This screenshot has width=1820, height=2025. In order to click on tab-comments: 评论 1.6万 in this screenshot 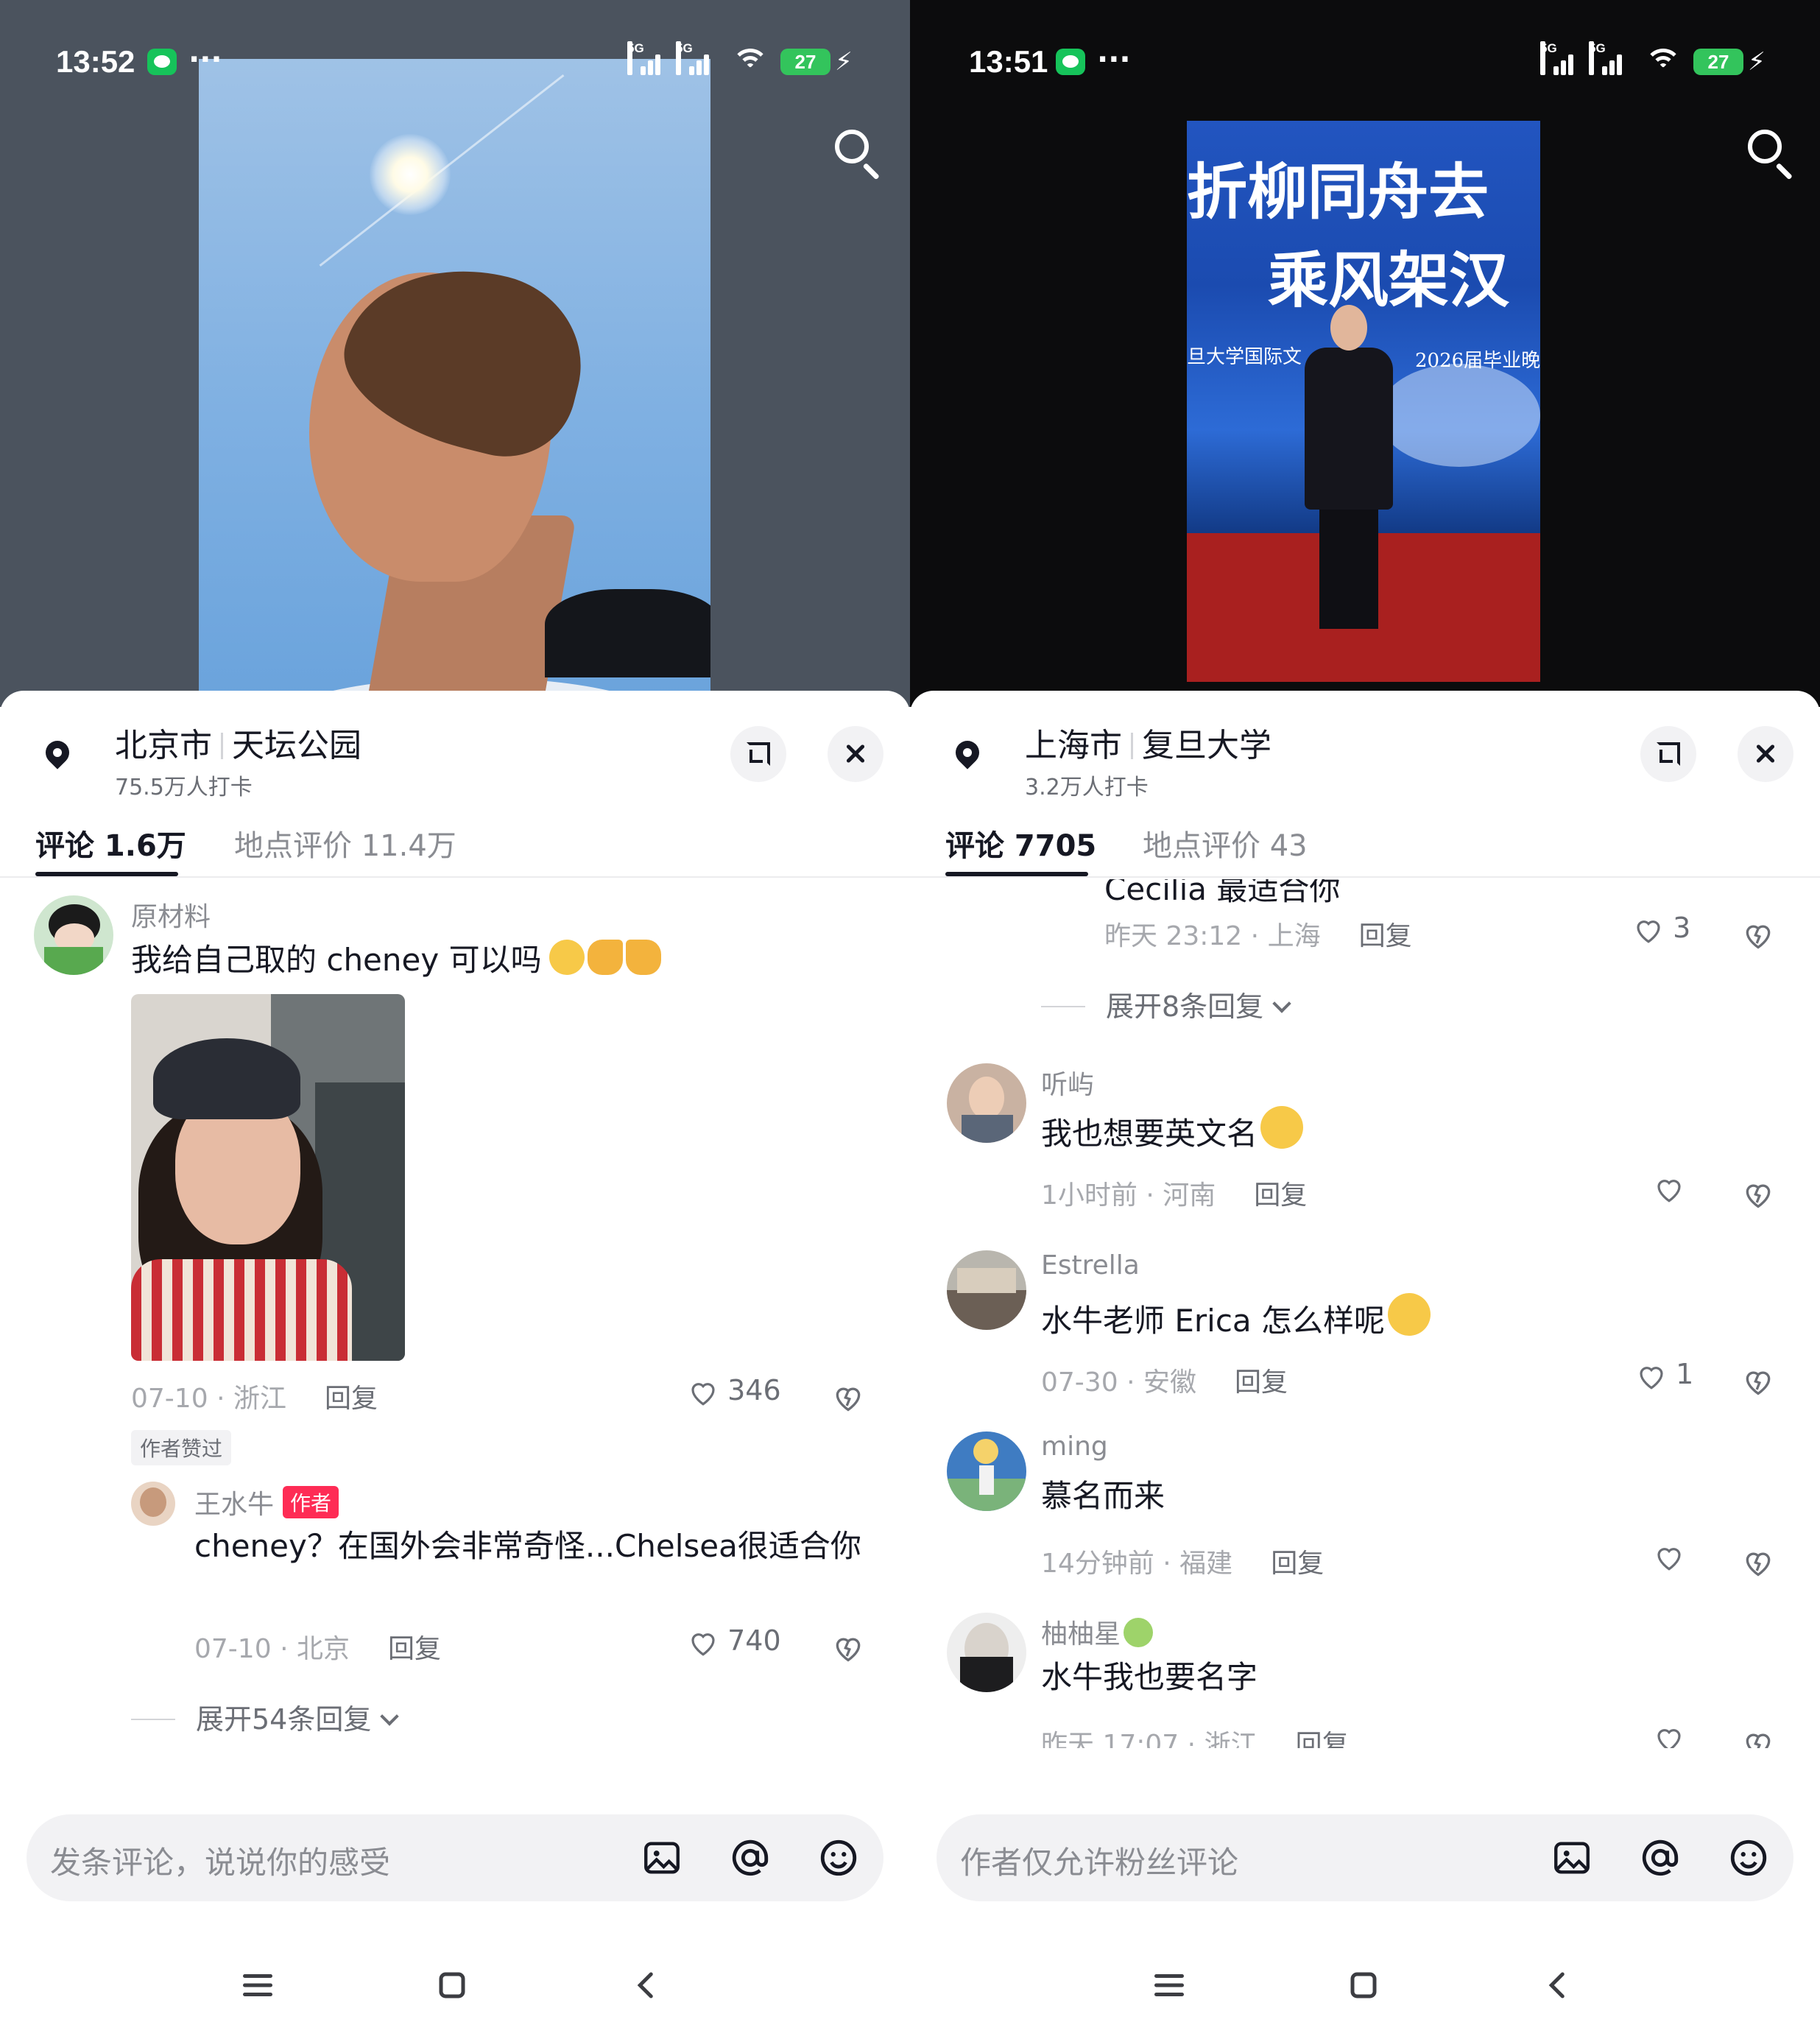, I will do `click(110, 843)`.